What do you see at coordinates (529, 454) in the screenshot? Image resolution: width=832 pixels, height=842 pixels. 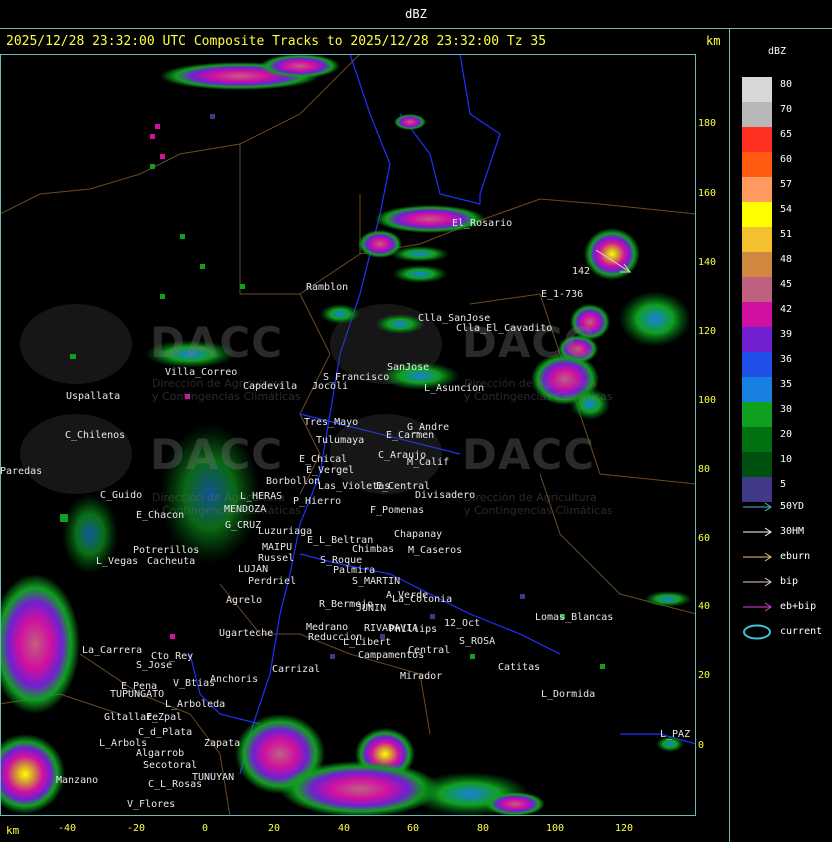 I see `watermark-dacc-4: DACC` at bounding box center [529, 454].